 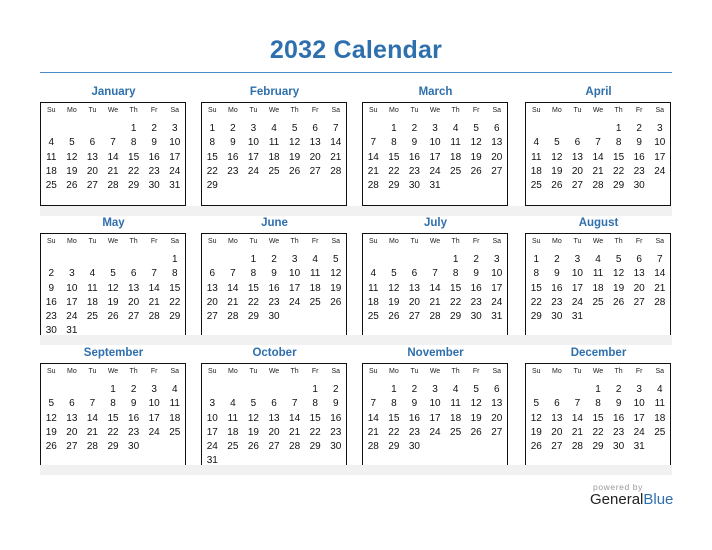 What do you see at coordinates (660, 171) in the screenshot?
I see `day-cell: 24` at bounding box center [660, 171].